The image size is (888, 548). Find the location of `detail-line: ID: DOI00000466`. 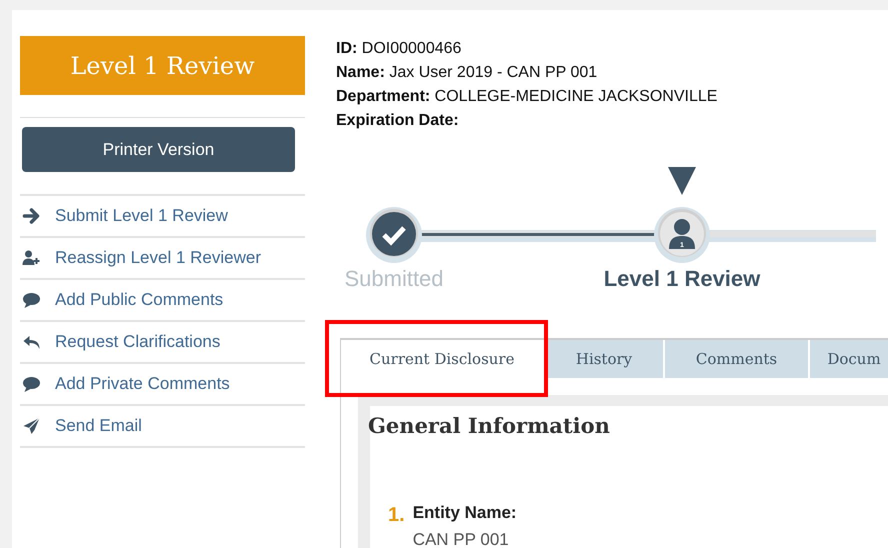

detail-line: ID: DOI00000466 is located at coordinates (399, 49).